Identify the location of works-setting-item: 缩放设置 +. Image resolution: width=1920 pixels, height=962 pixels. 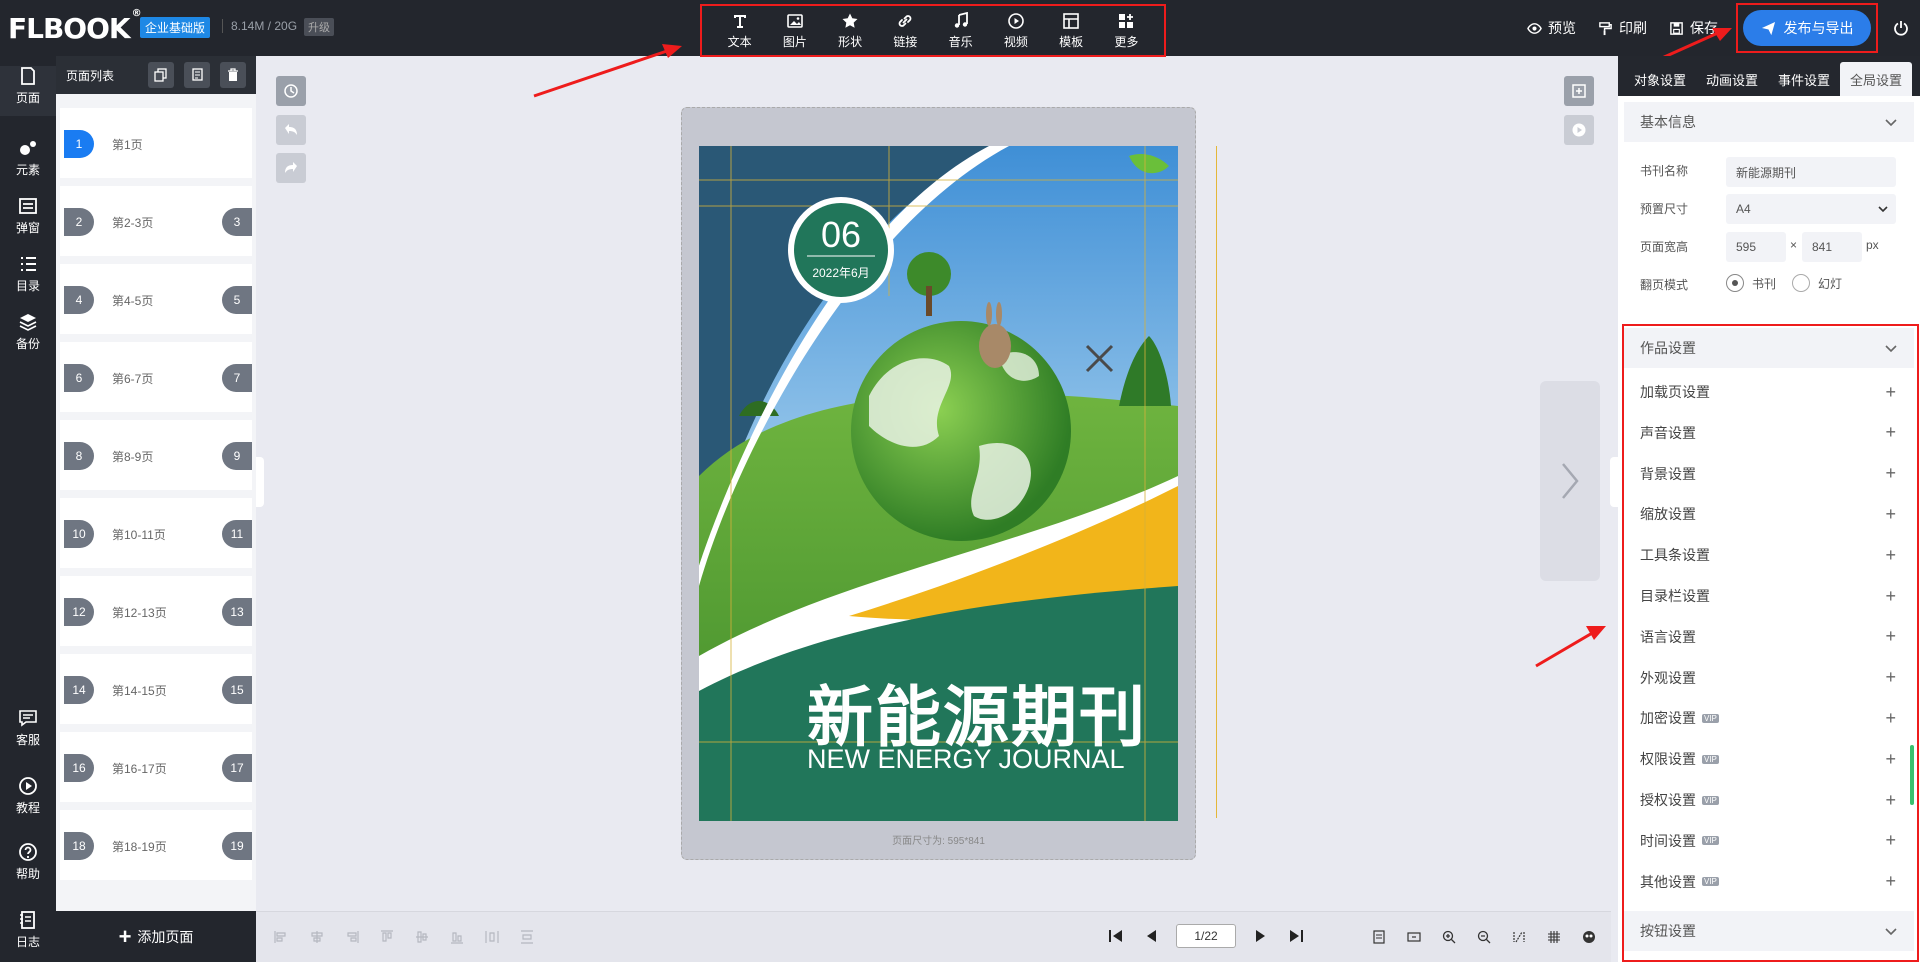
(1775, 514).